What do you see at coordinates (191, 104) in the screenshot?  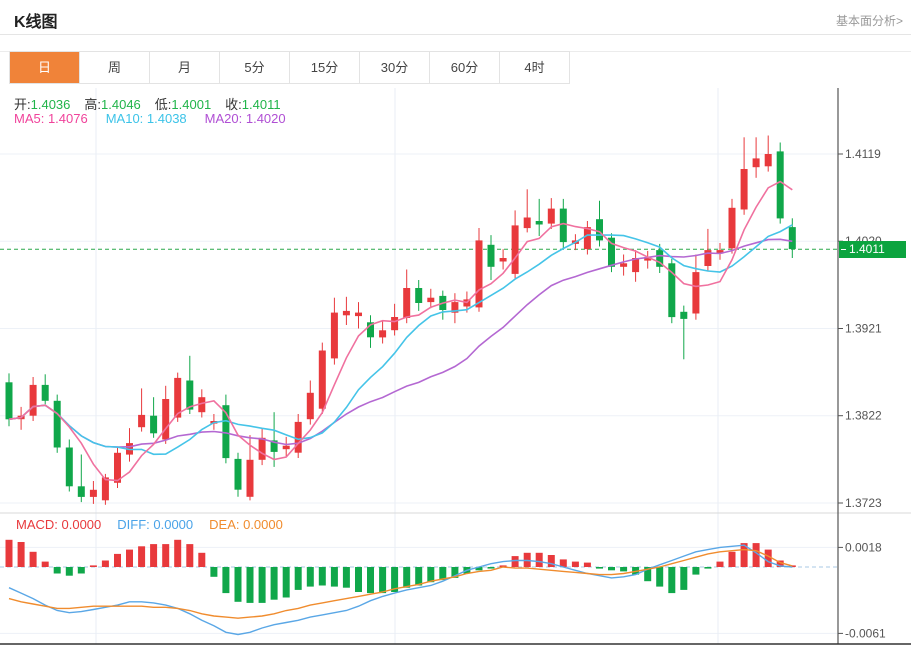 I see `low-value: 1.4001` at bounding box center [191, 104].